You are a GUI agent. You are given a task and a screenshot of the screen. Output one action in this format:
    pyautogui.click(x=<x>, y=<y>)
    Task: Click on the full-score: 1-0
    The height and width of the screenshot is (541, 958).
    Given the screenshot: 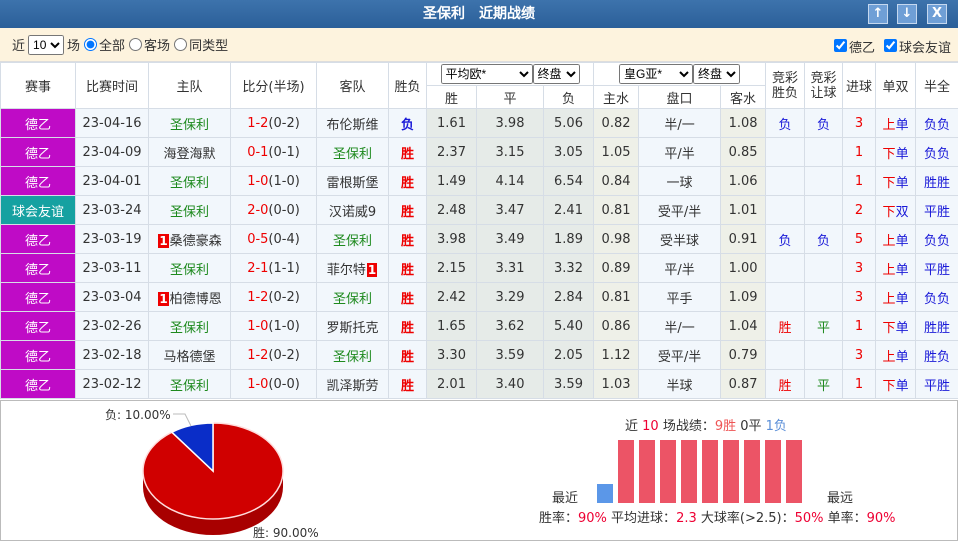 What is the action you would take?
    pyautogui.click(x=258, y=326)
    